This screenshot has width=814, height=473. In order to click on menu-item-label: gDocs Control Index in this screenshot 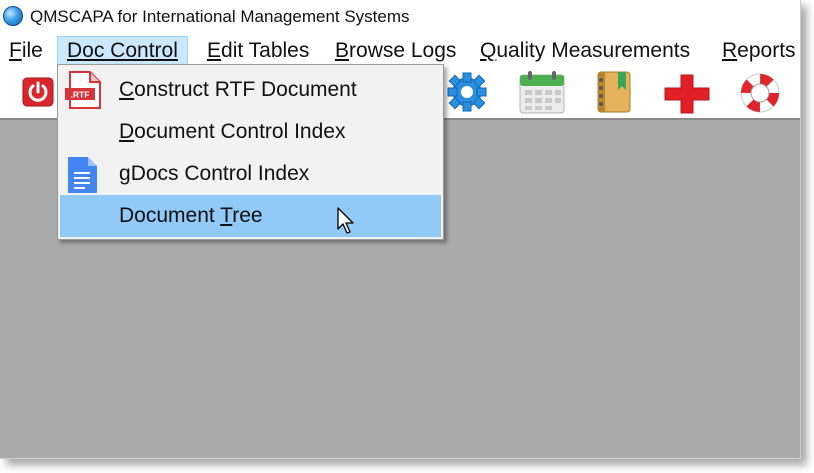, I will do `click(214, 174)`.